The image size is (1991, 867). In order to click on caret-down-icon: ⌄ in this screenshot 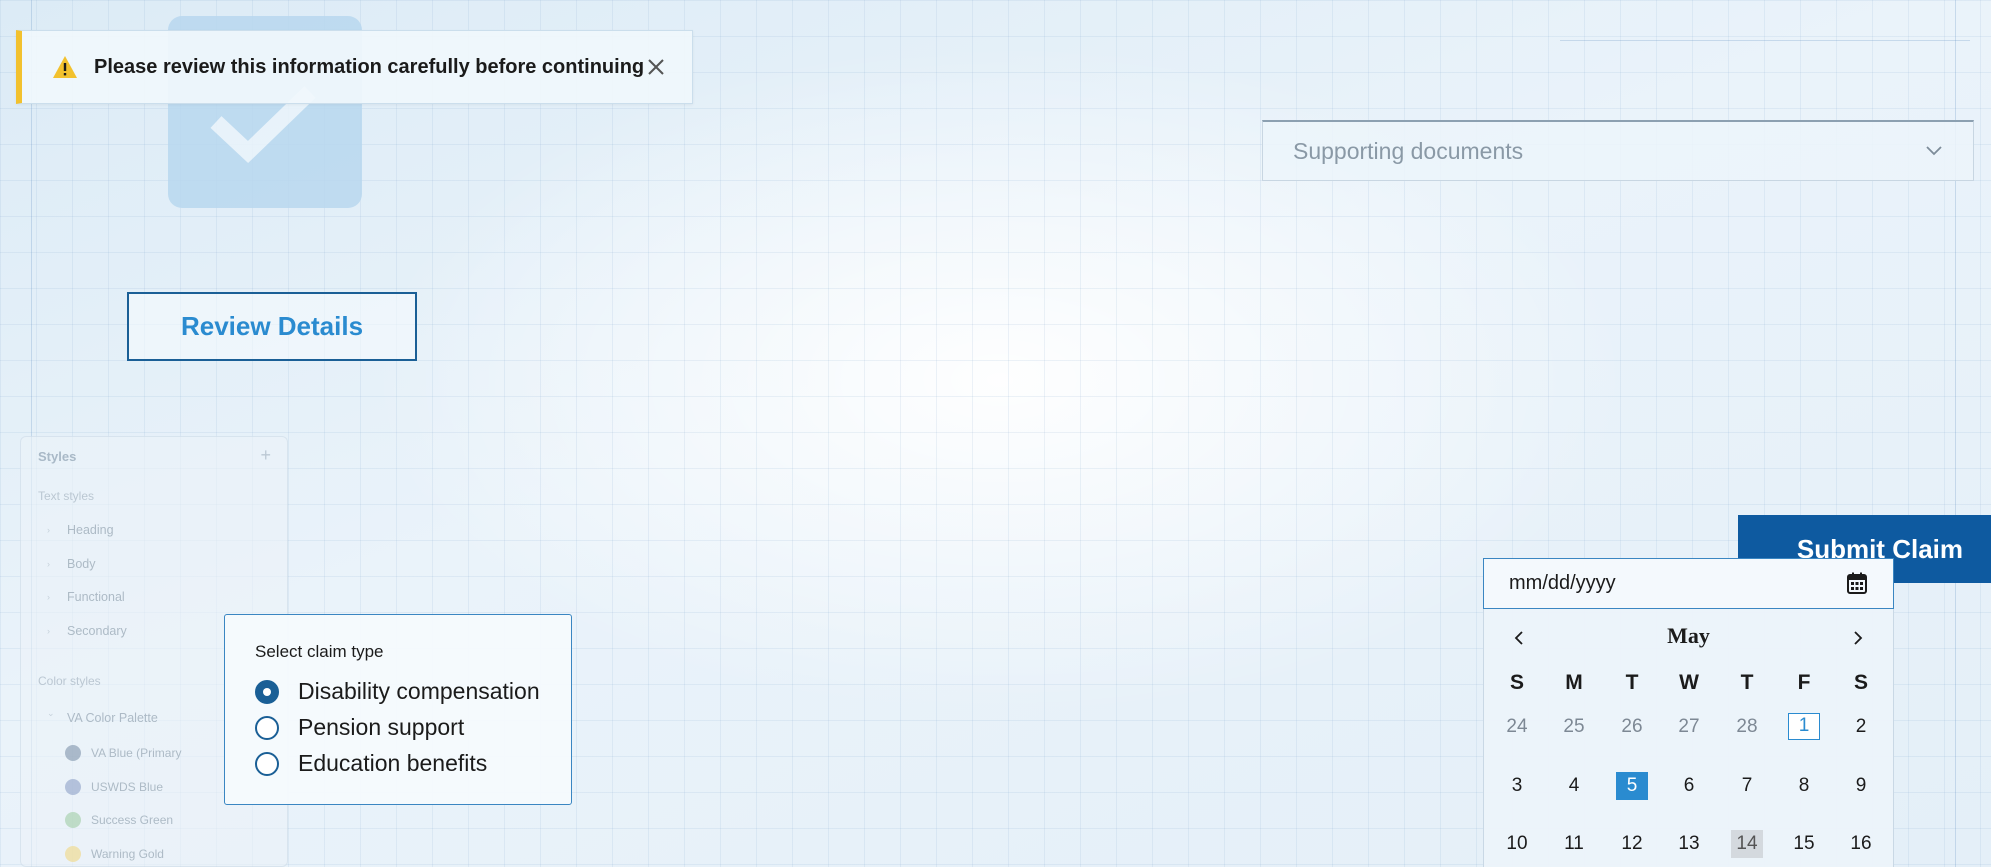, I will do `click(51, 713)`.